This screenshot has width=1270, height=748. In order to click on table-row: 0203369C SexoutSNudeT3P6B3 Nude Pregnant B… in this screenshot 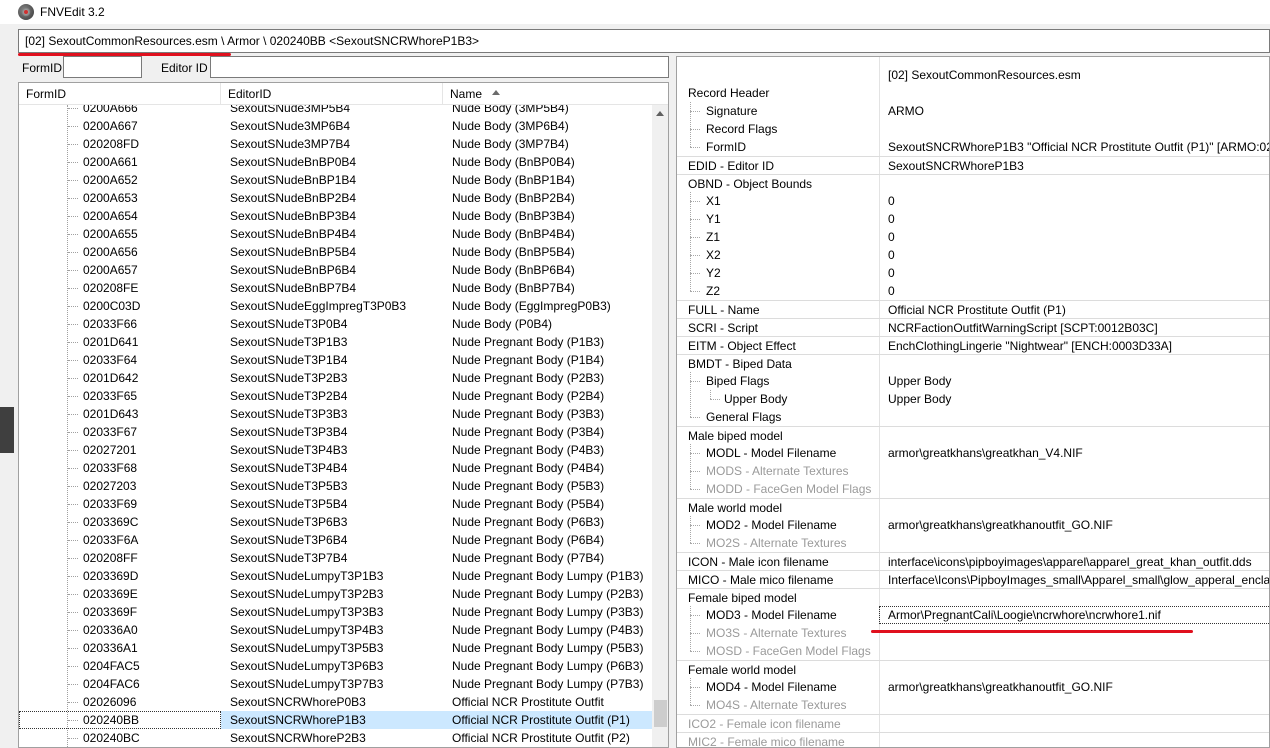, I will do `click(335, 522)`.